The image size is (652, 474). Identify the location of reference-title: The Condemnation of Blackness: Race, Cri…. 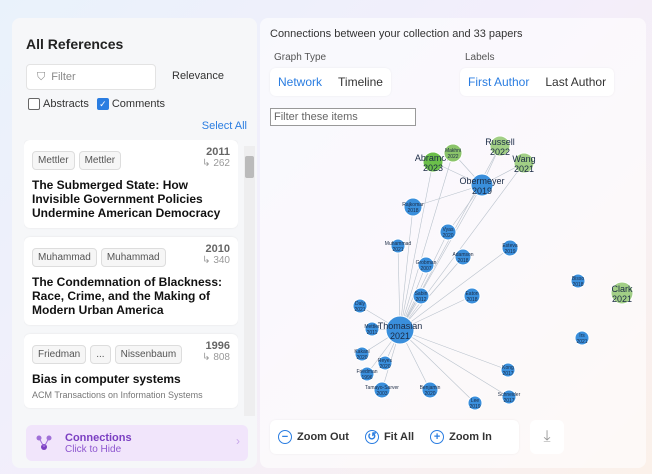
(127, 296).